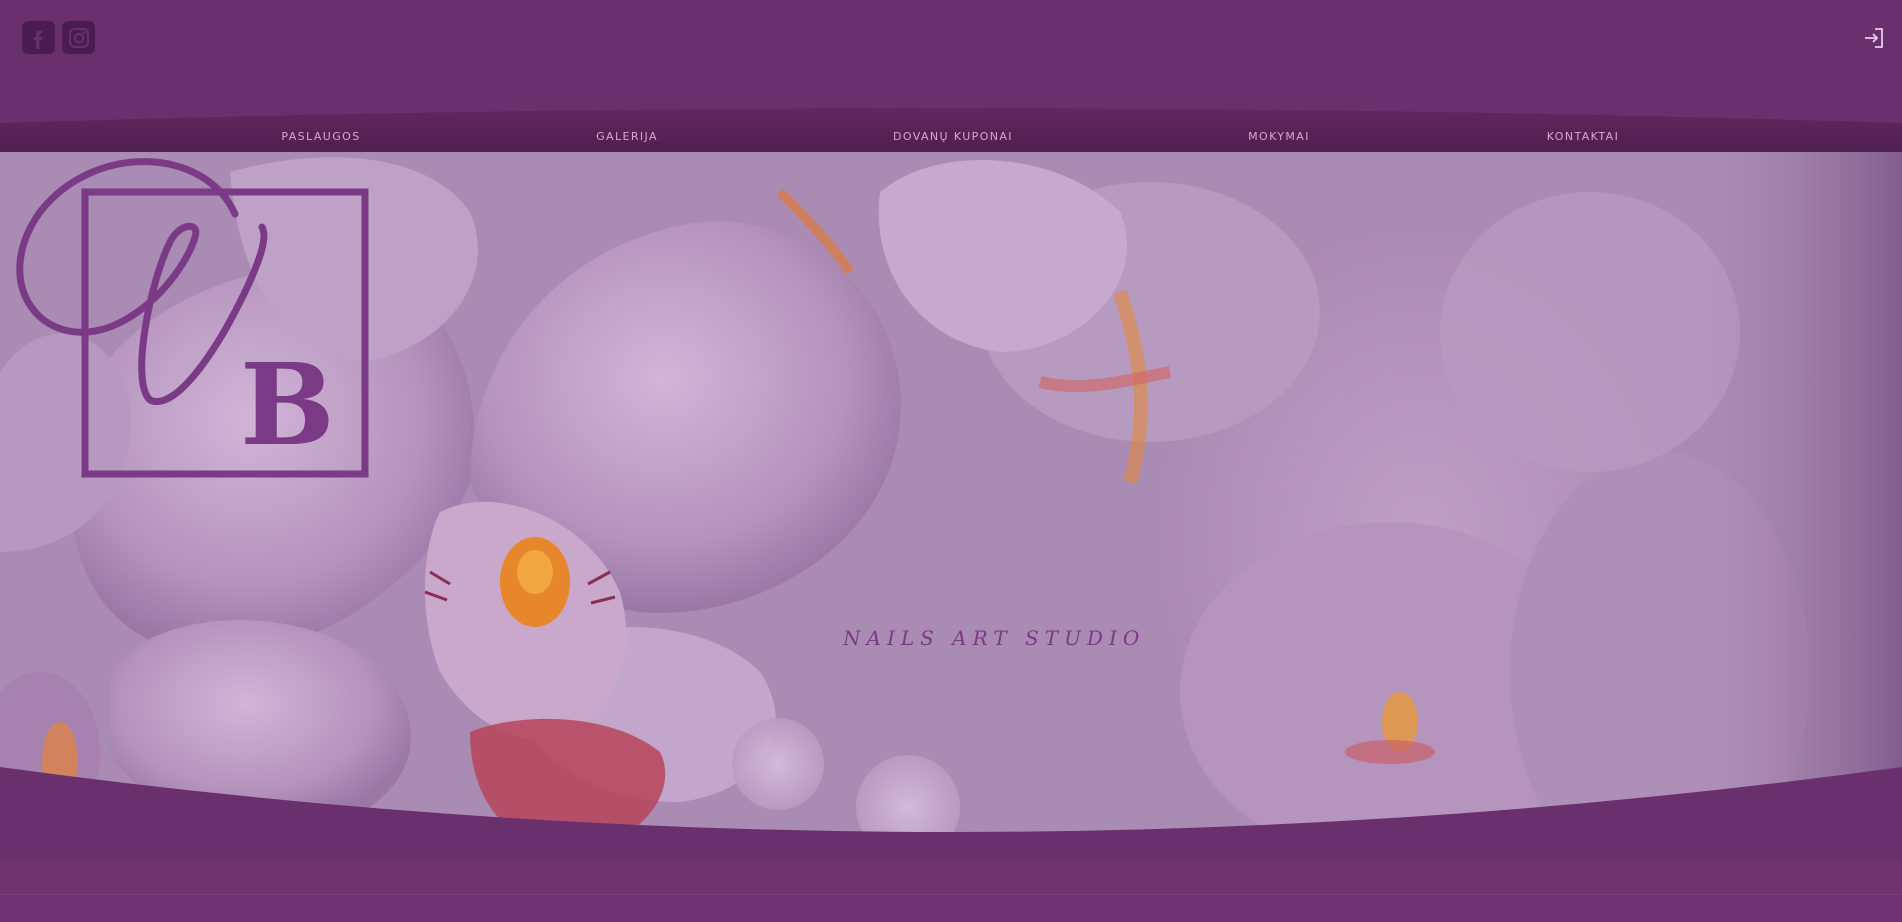 Image resolution: width=1902 pixels, height=922 pixels. Describe the element at coordinates (78, 37) in the screenshot. I see `instagram-icon` at that location.